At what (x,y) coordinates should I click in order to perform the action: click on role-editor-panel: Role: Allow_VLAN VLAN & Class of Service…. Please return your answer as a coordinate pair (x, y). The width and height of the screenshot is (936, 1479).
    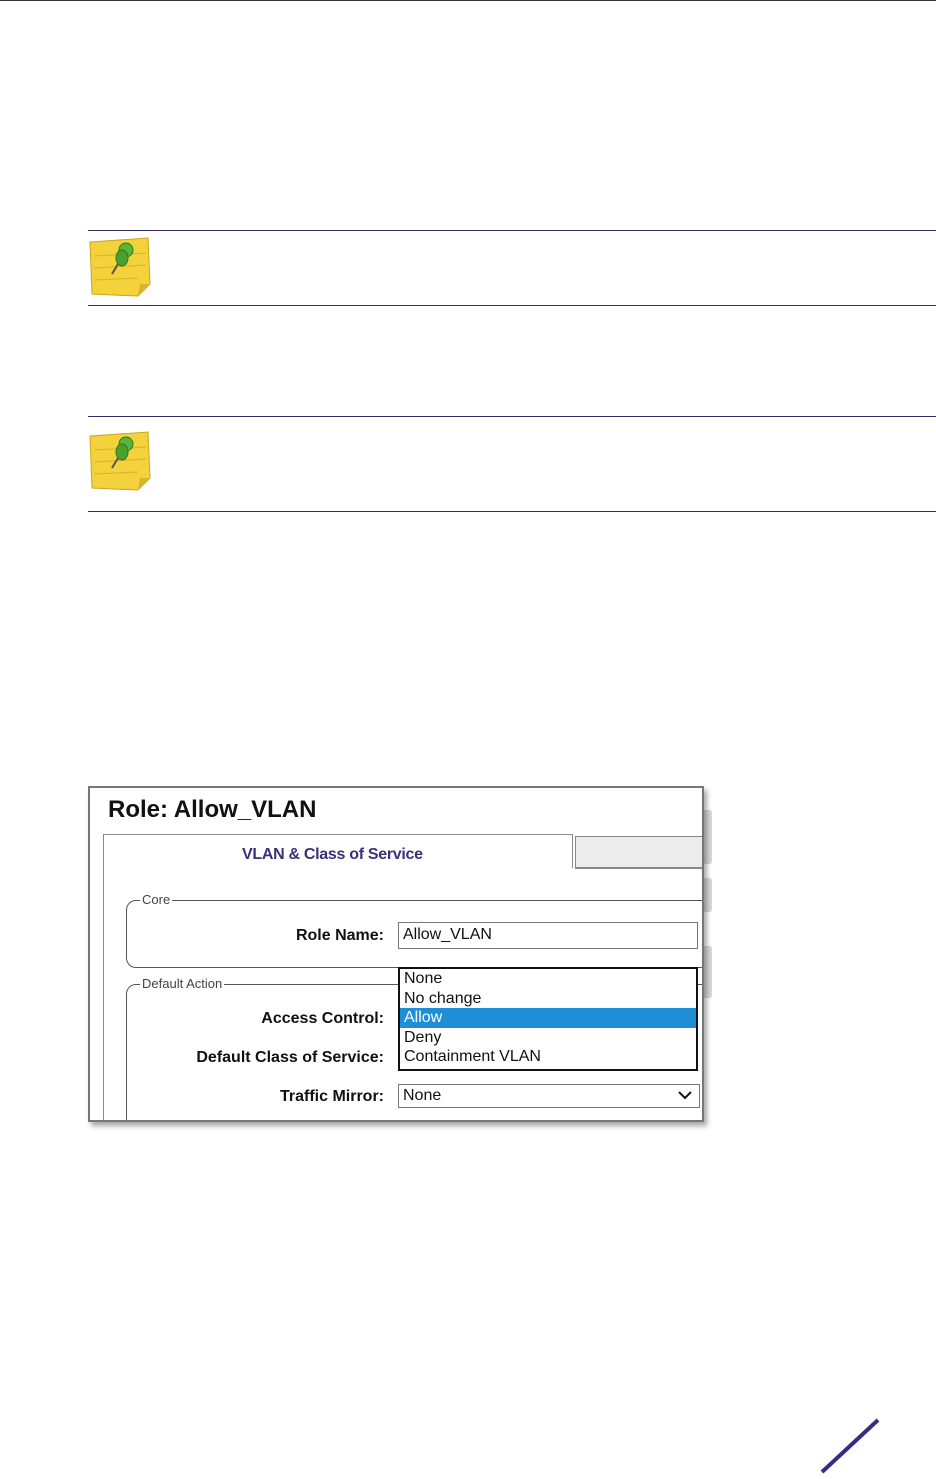
    Looking at the image, I should click on (396, 954).